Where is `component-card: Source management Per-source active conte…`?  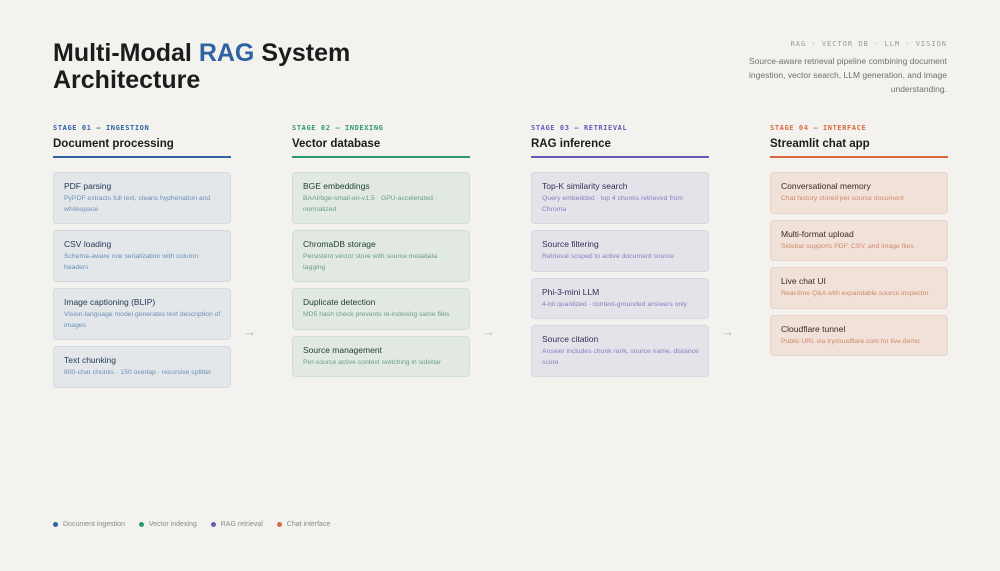 component-card: Source management Per-source active conte… is located at coordinates (381, 356).